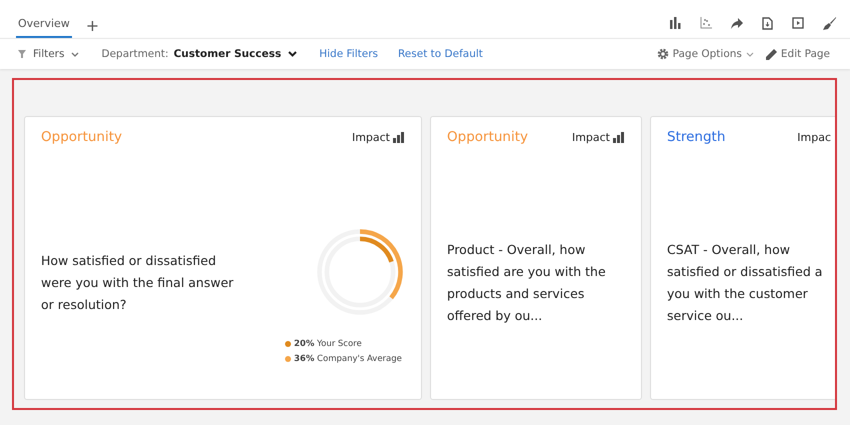 This screenshot has height=425, width=850. What do you see at coordinates (93, 28) in the screenshot?
I see `add-tab-button: +` at bounding box center [93, 28].